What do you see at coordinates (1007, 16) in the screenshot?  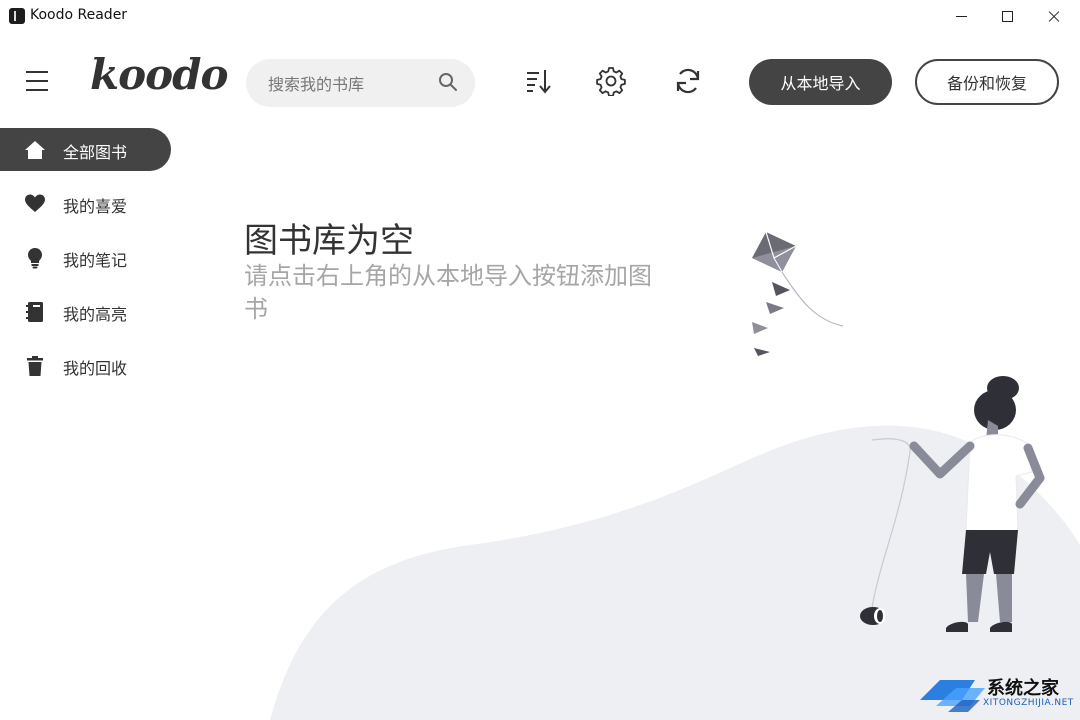 I see `maximize-button` at bounding box center [1007, 16].